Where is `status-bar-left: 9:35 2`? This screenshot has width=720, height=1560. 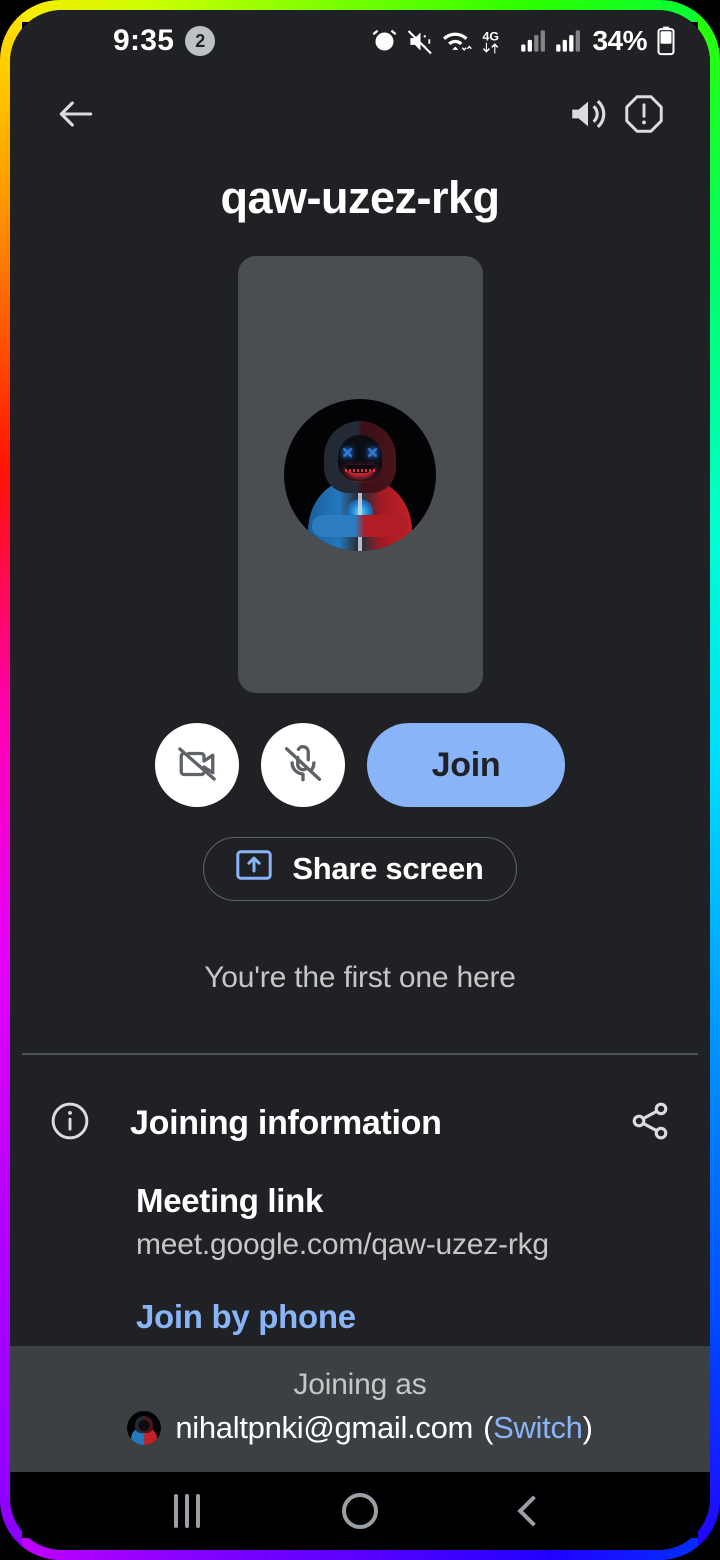 status-bar-left: 9:35 2 is located at coordinates (164, 41).